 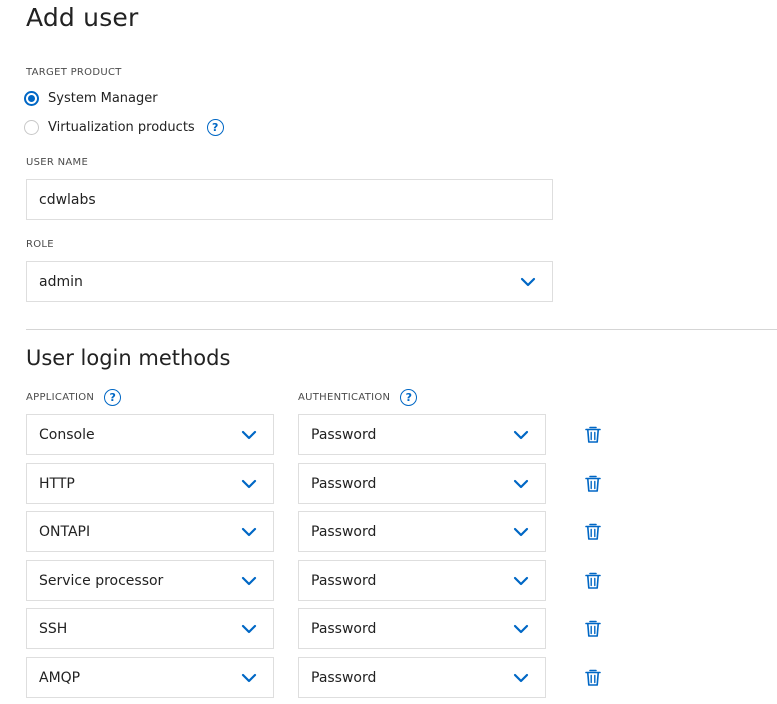 I want to click on application-select: AMQP, so click(x=150, y=677).